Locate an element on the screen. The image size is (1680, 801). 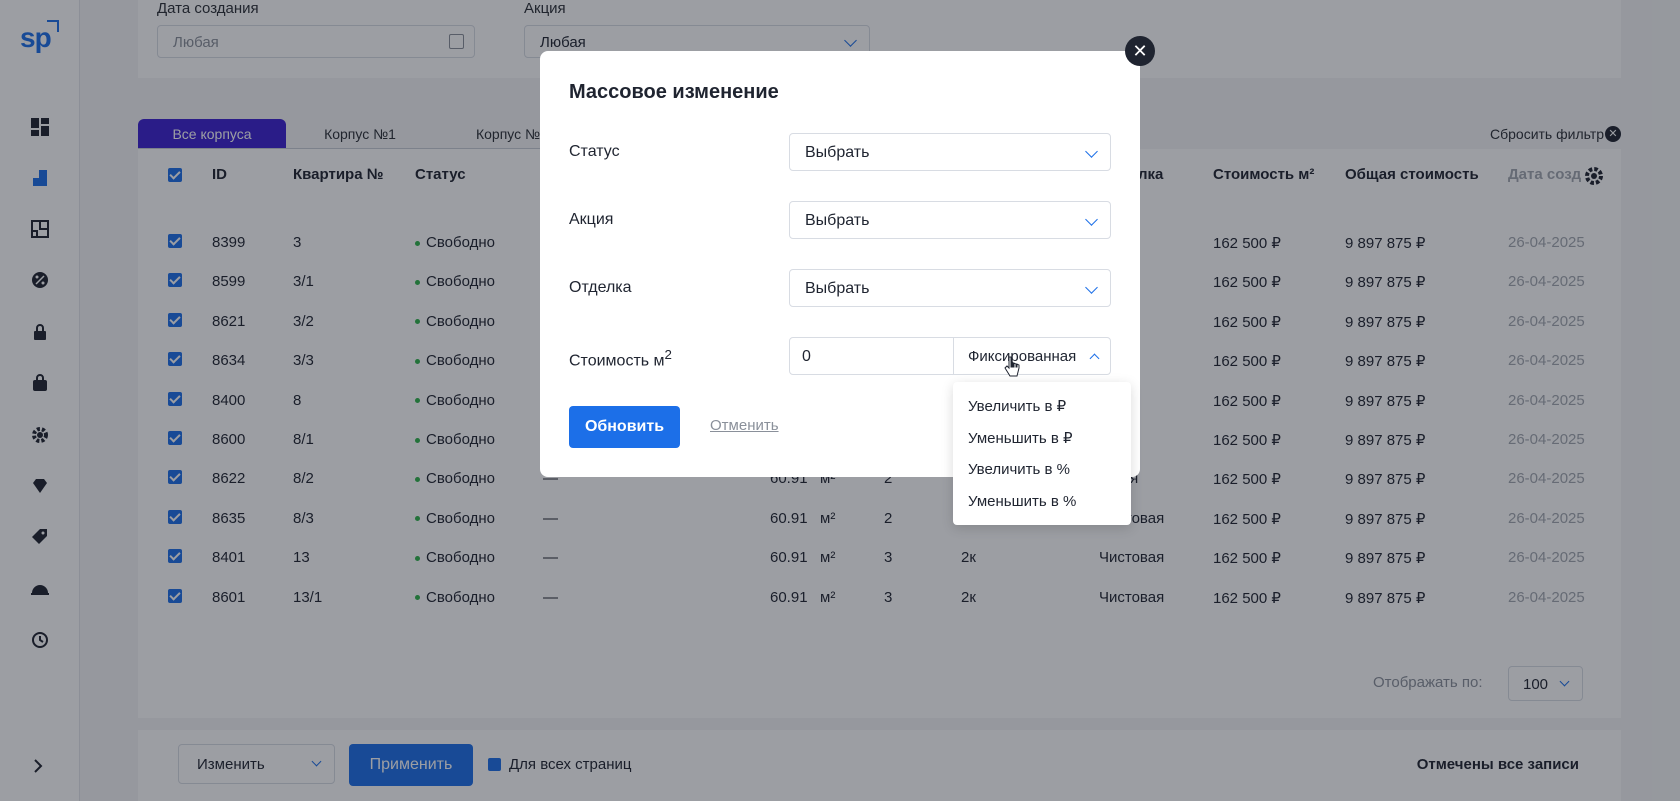
price-mode-select: Фиксированная is located at coordinates (1032, 356).